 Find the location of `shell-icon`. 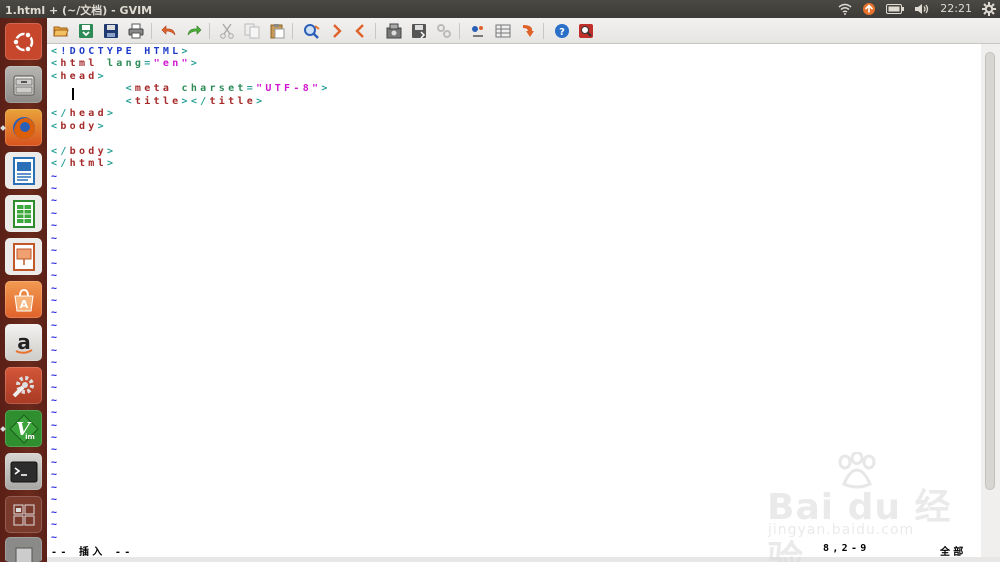

shell-icon is located at coordinates (503, 31).